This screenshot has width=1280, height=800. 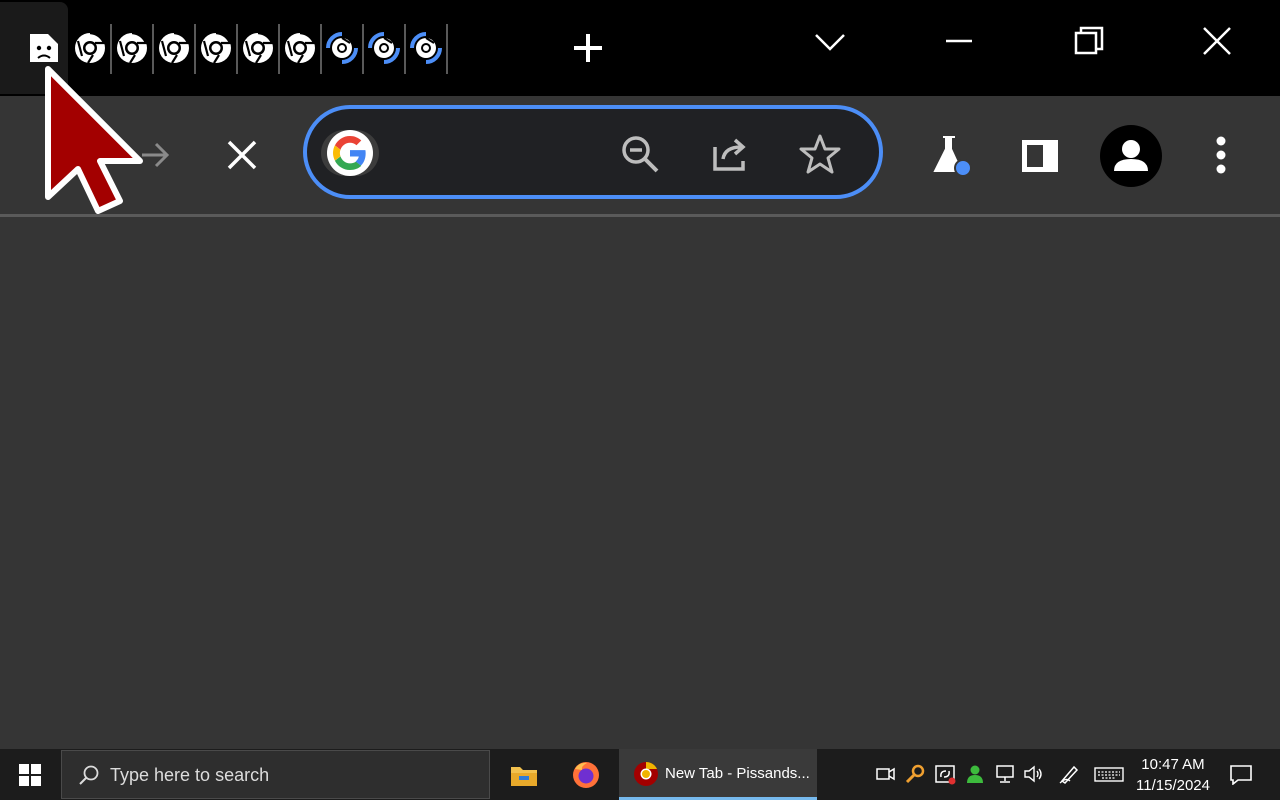 I want to click on close-window-button, so click(x=1217, y=41).